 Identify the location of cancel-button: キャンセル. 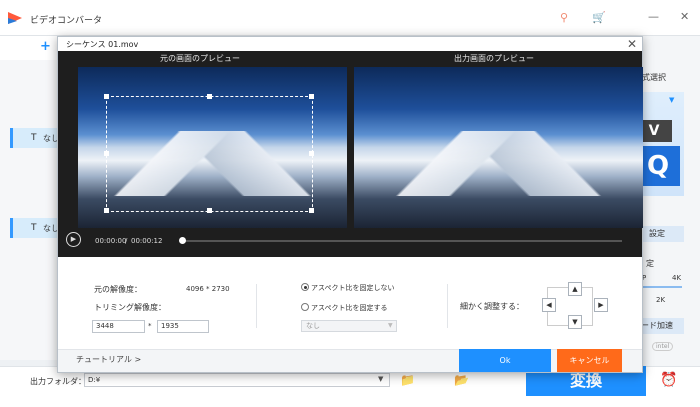
(589, 360).